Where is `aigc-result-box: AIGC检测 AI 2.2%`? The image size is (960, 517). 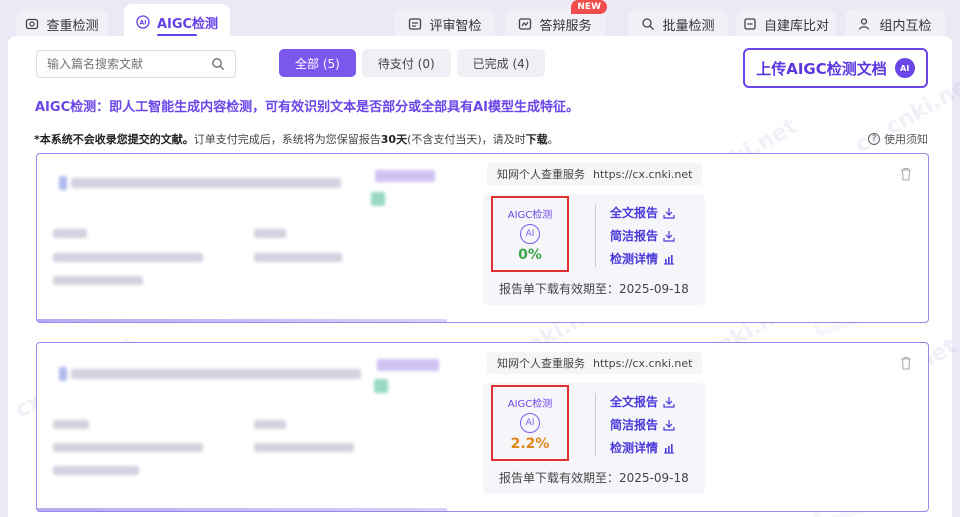
aigc-result-box: AIGC检测 AI 2.2% is located at coordinates (530, 423).